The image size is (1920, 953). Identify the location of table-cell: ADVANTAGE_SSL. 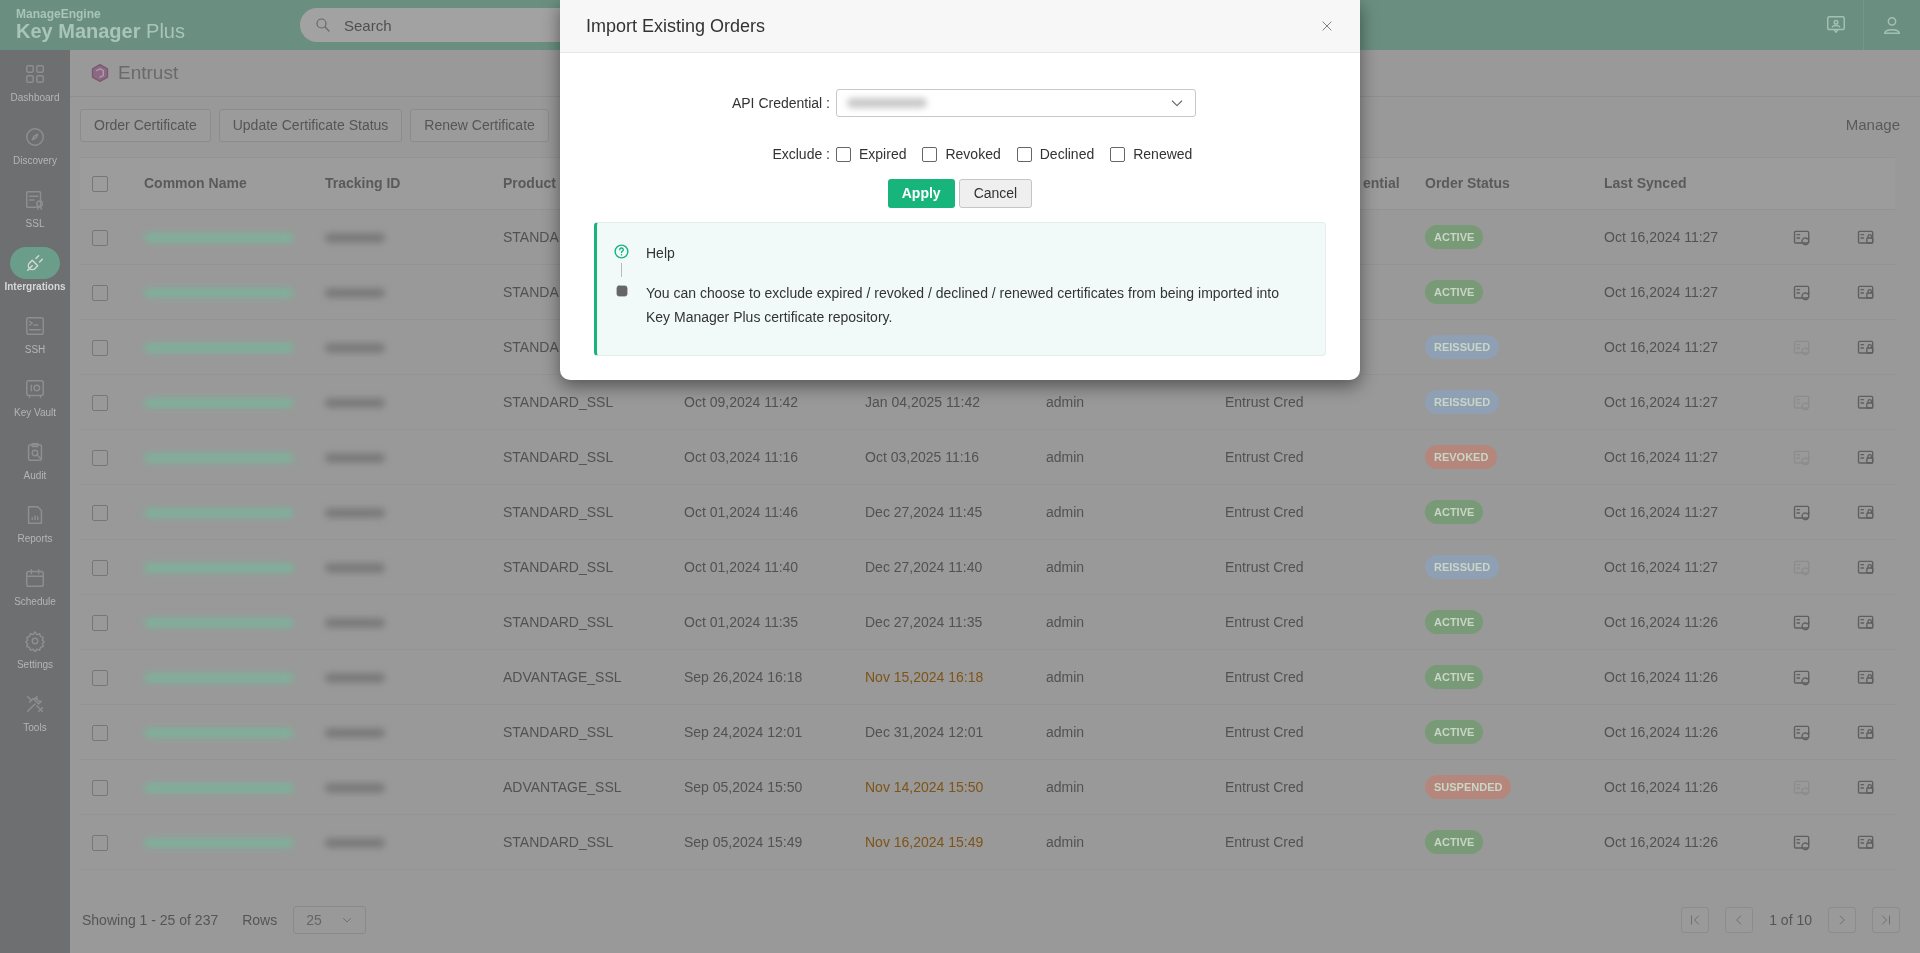
(562, 676).